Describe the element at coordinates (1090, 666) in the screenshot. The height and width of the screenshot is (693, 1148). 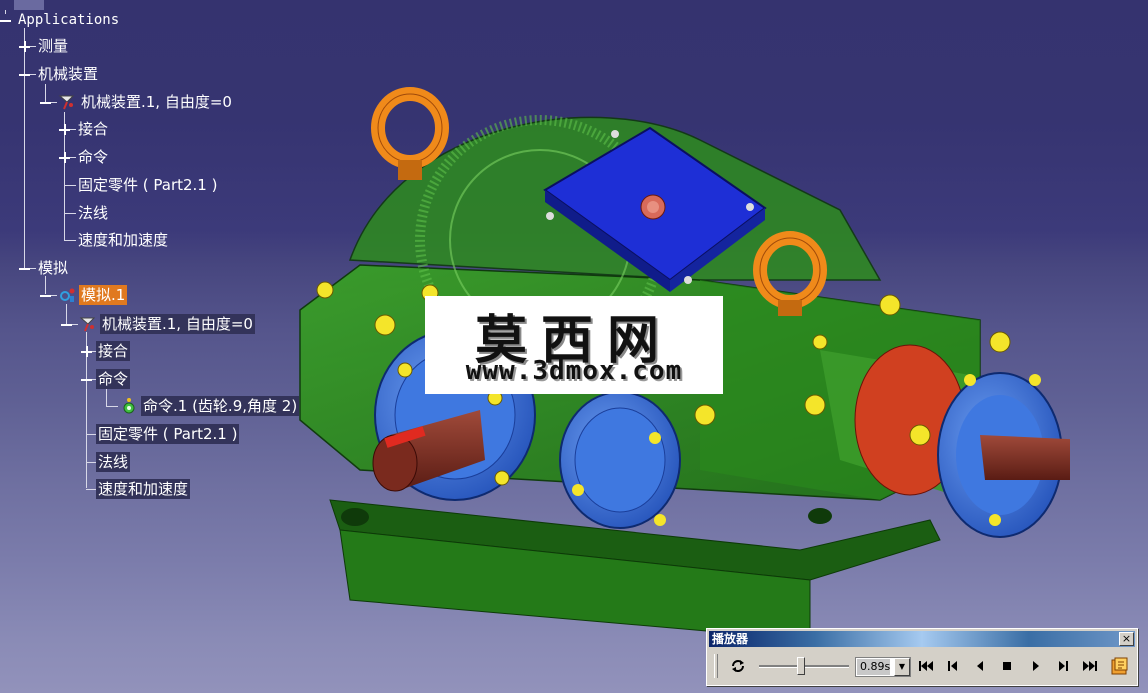
I see `last-icon` at that location.